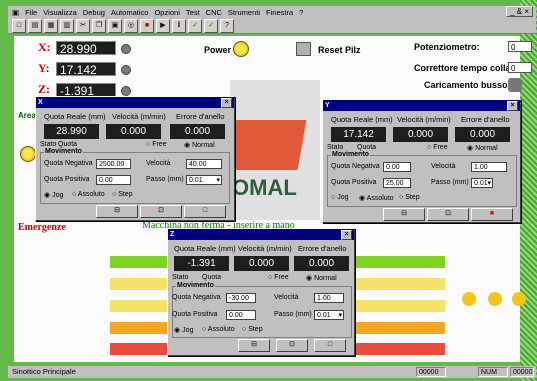  I want to click on menu-automatico: Automatico, so click(130, 12).